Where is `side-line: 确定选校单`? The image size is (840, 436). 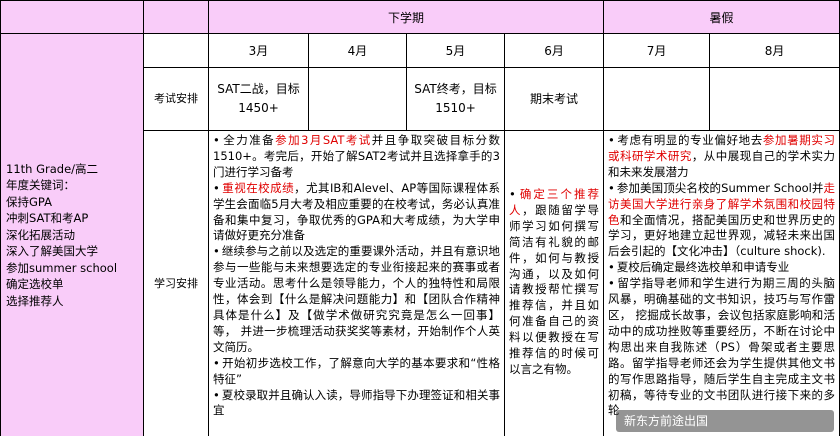
side-line: 确定选校单 is located at coordinates (35, 284).